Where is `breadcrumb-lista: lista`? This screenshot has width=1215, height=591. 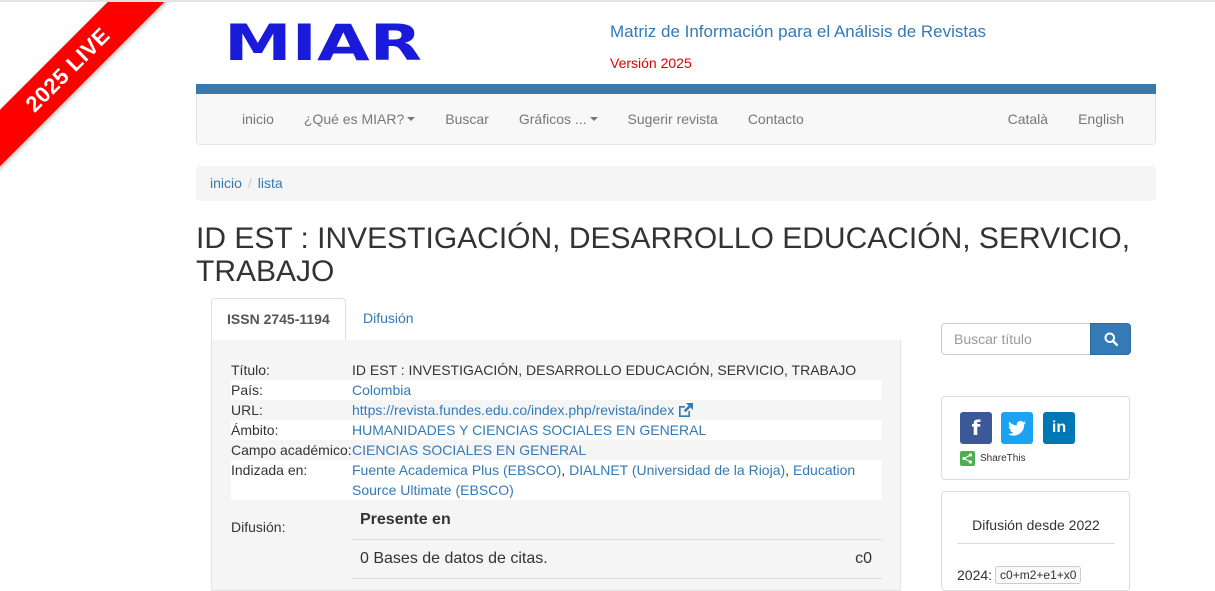
breadcrumb-lista: lista is located at coordinates (270, 183).